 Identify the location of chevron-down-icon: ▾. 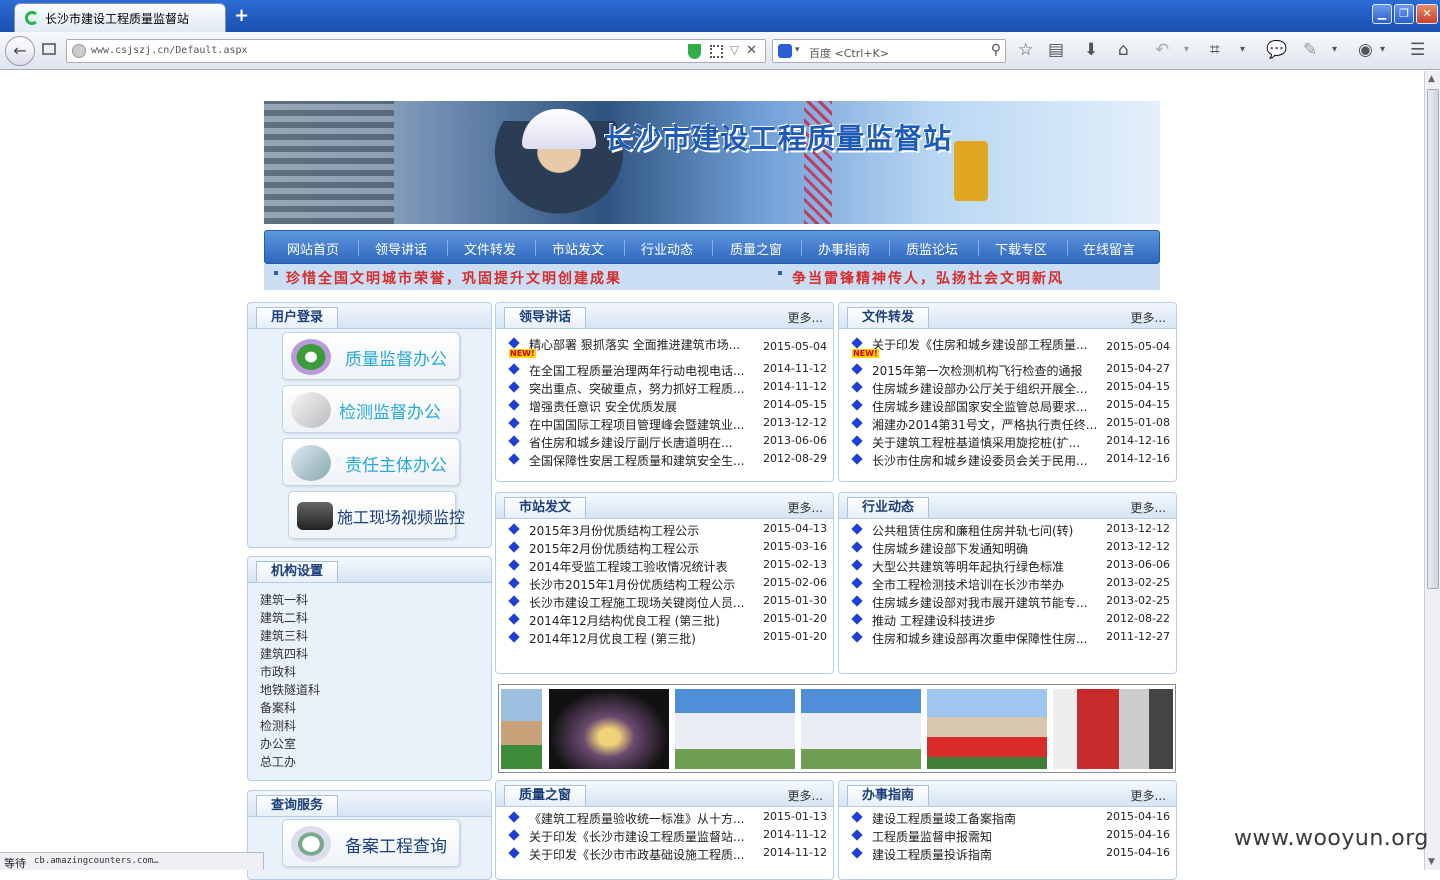
(797, 50).